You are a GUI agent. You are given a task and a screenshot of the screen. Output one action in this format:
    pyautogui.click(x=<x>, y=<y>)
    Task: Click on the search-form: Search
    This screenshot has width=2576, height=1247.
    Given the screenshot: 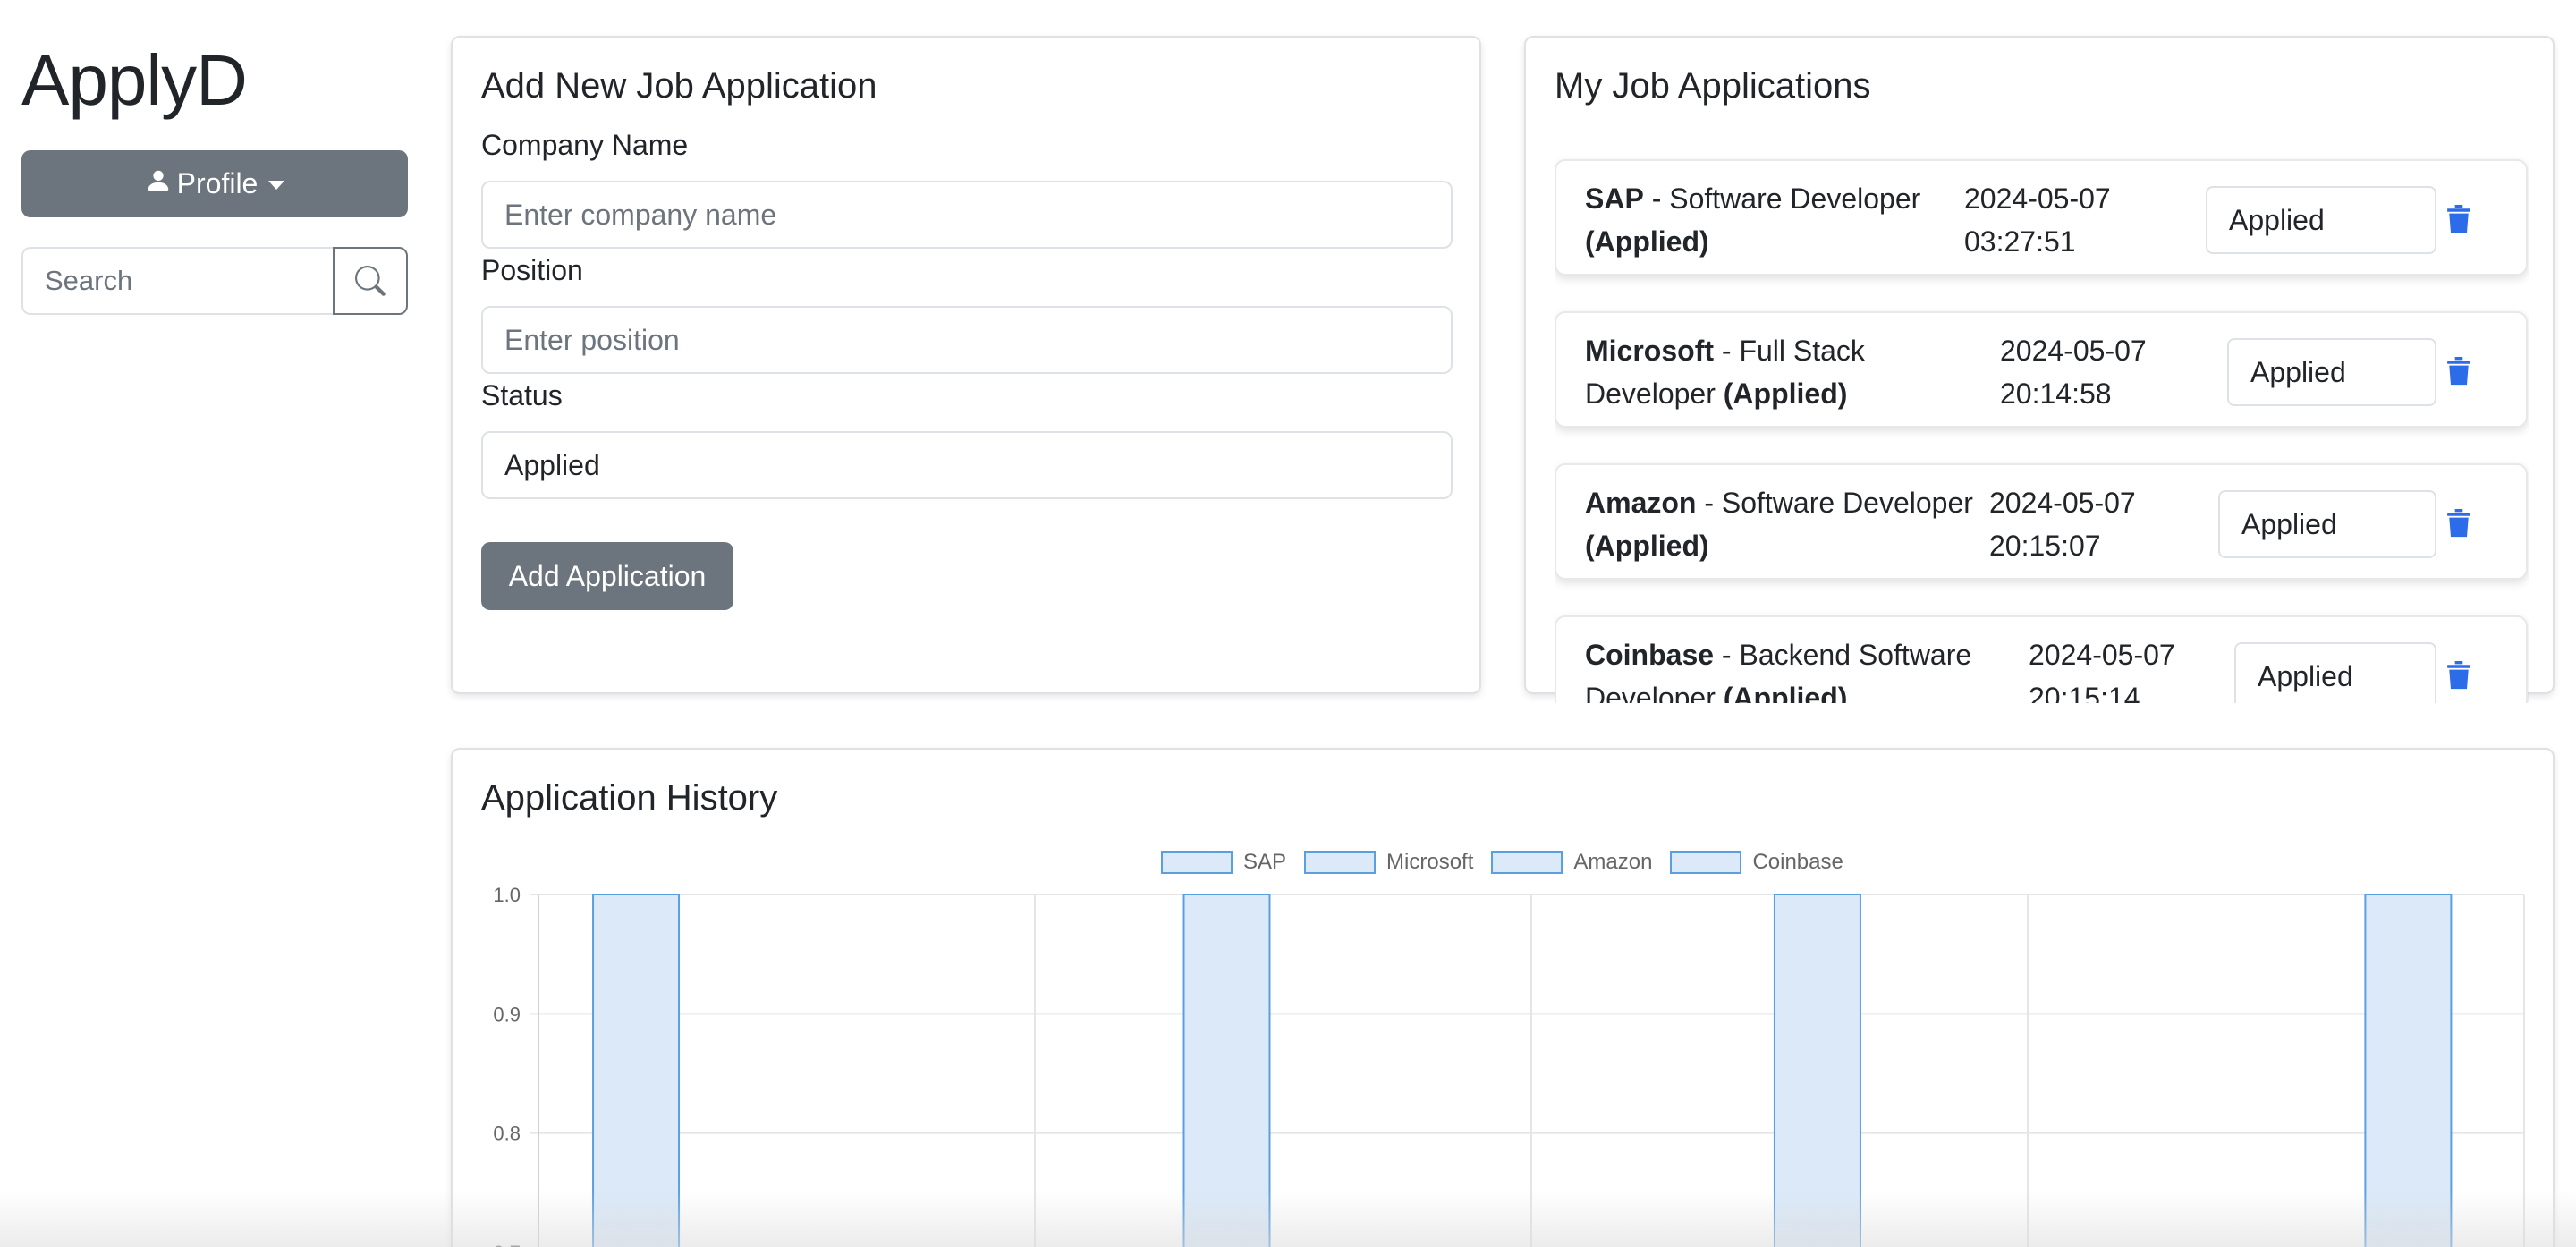 What is the action you would take?
    pyautogui.click(x=214, y=281)
    